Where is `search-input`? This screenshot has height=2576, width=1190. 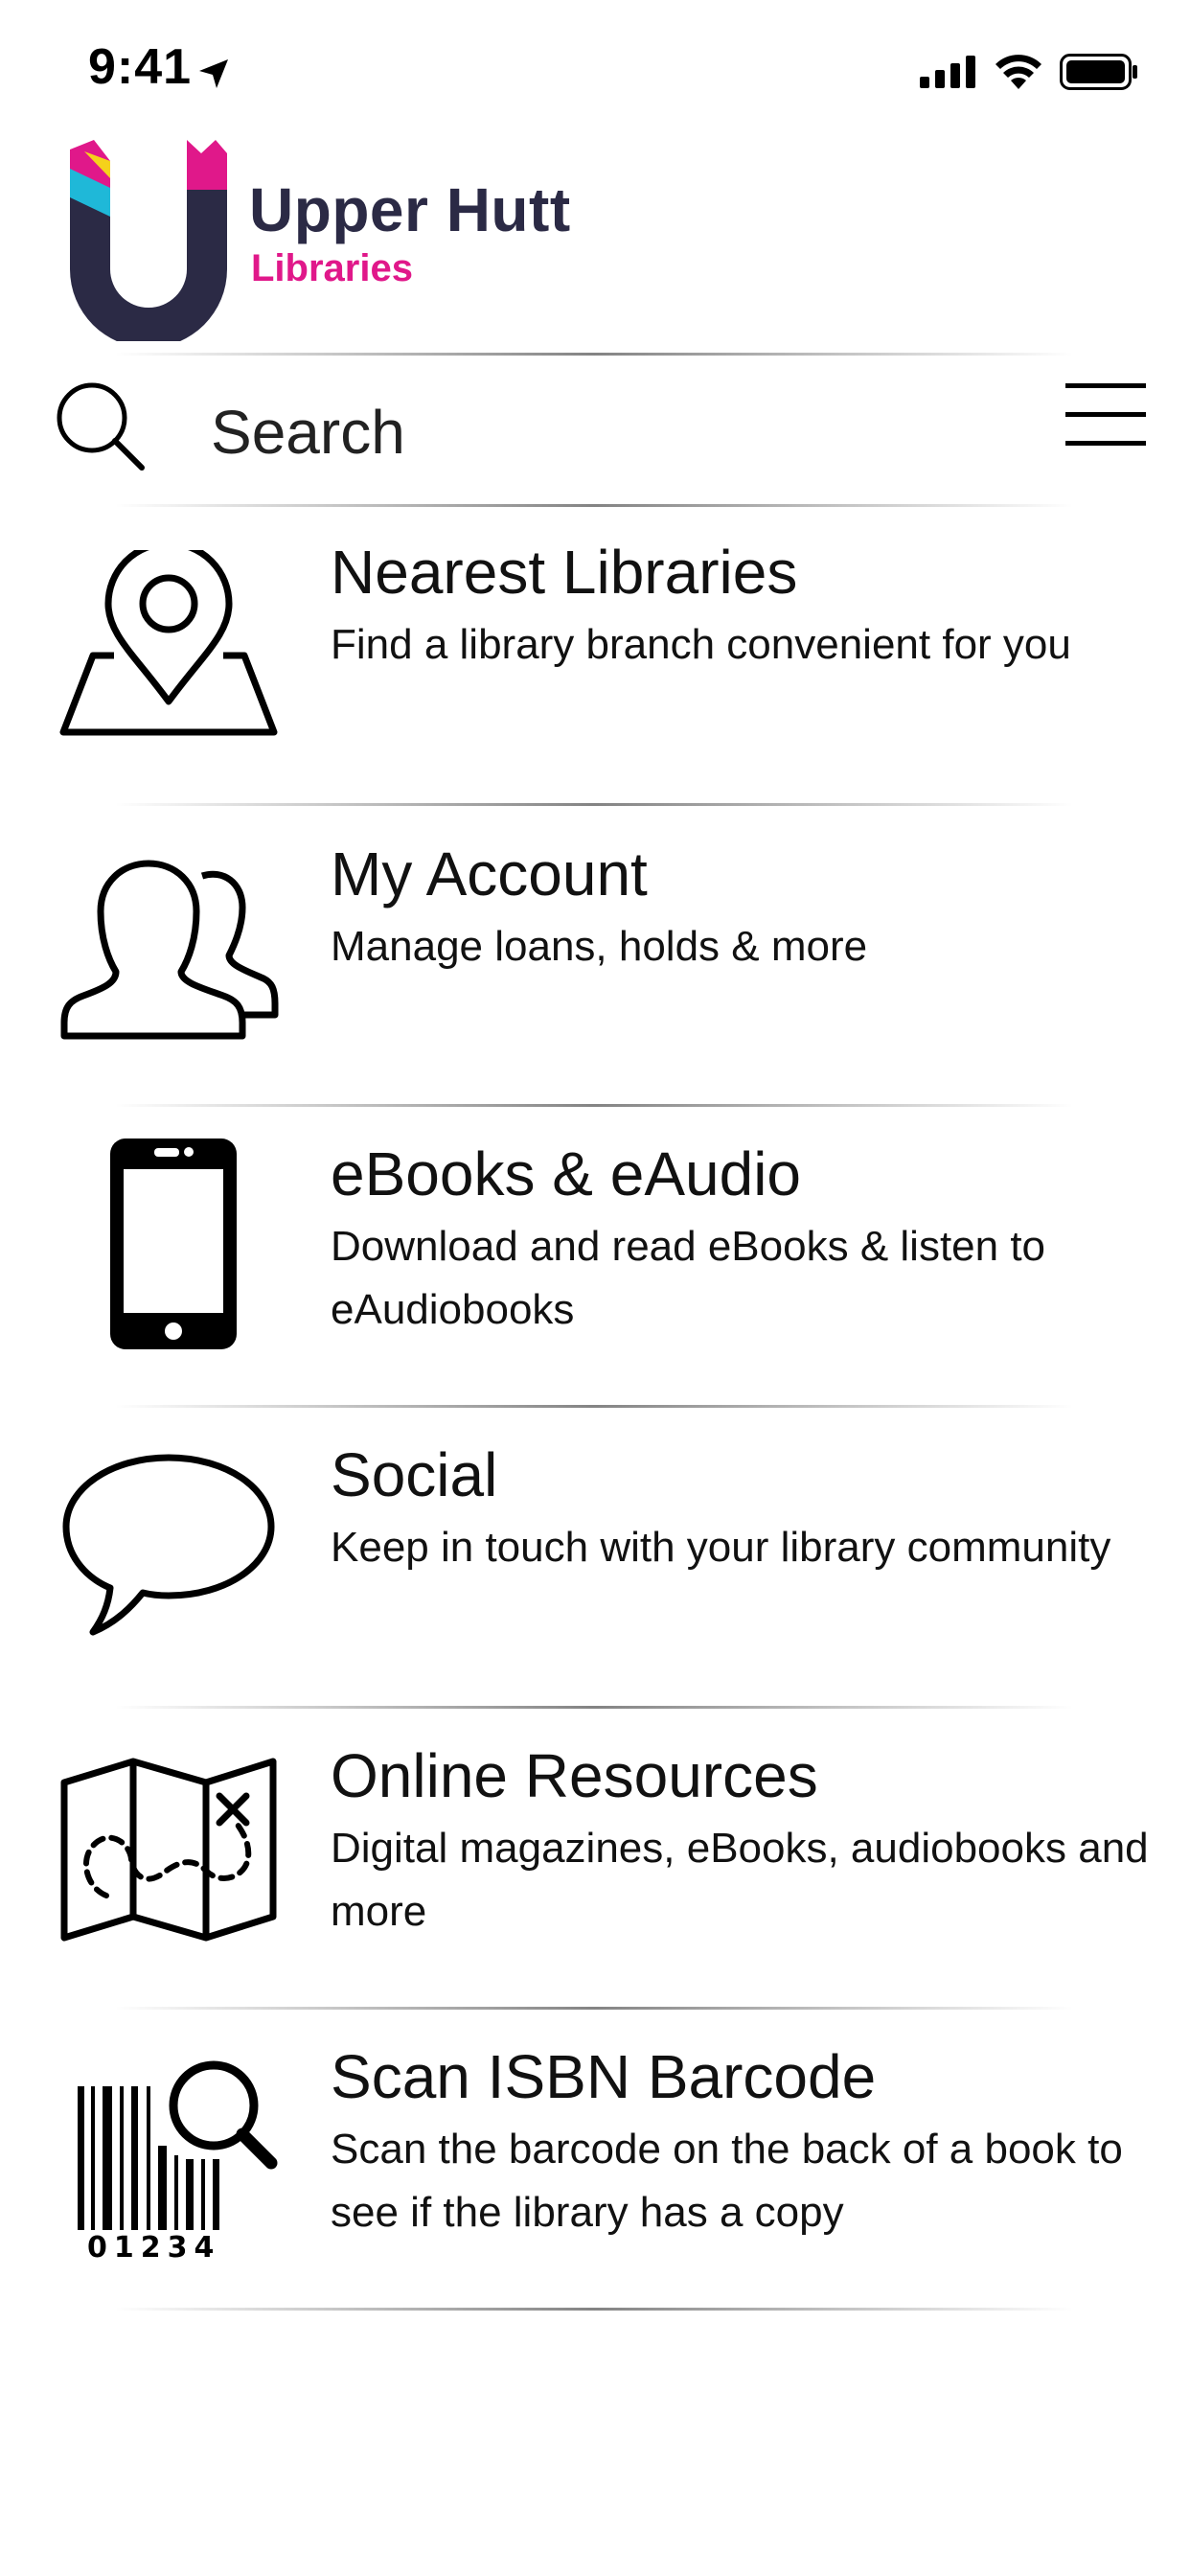
search-input is located at coordinates (594, 432).